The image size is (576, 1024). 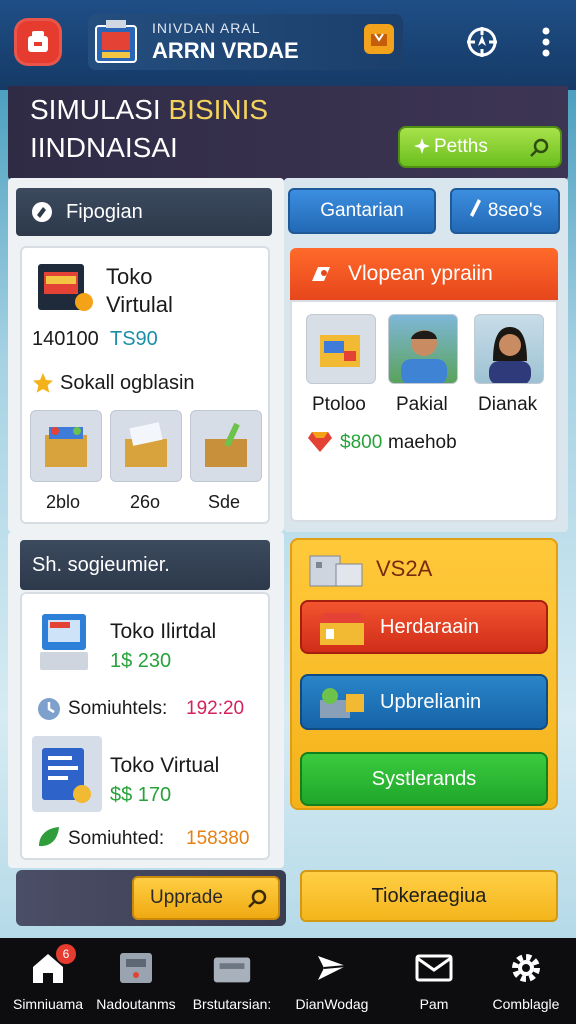 What do you see at coordinates (141, 795) in the screenshot?
I see `entry-2-price: $$ 170` at bounding box center [141, 795].